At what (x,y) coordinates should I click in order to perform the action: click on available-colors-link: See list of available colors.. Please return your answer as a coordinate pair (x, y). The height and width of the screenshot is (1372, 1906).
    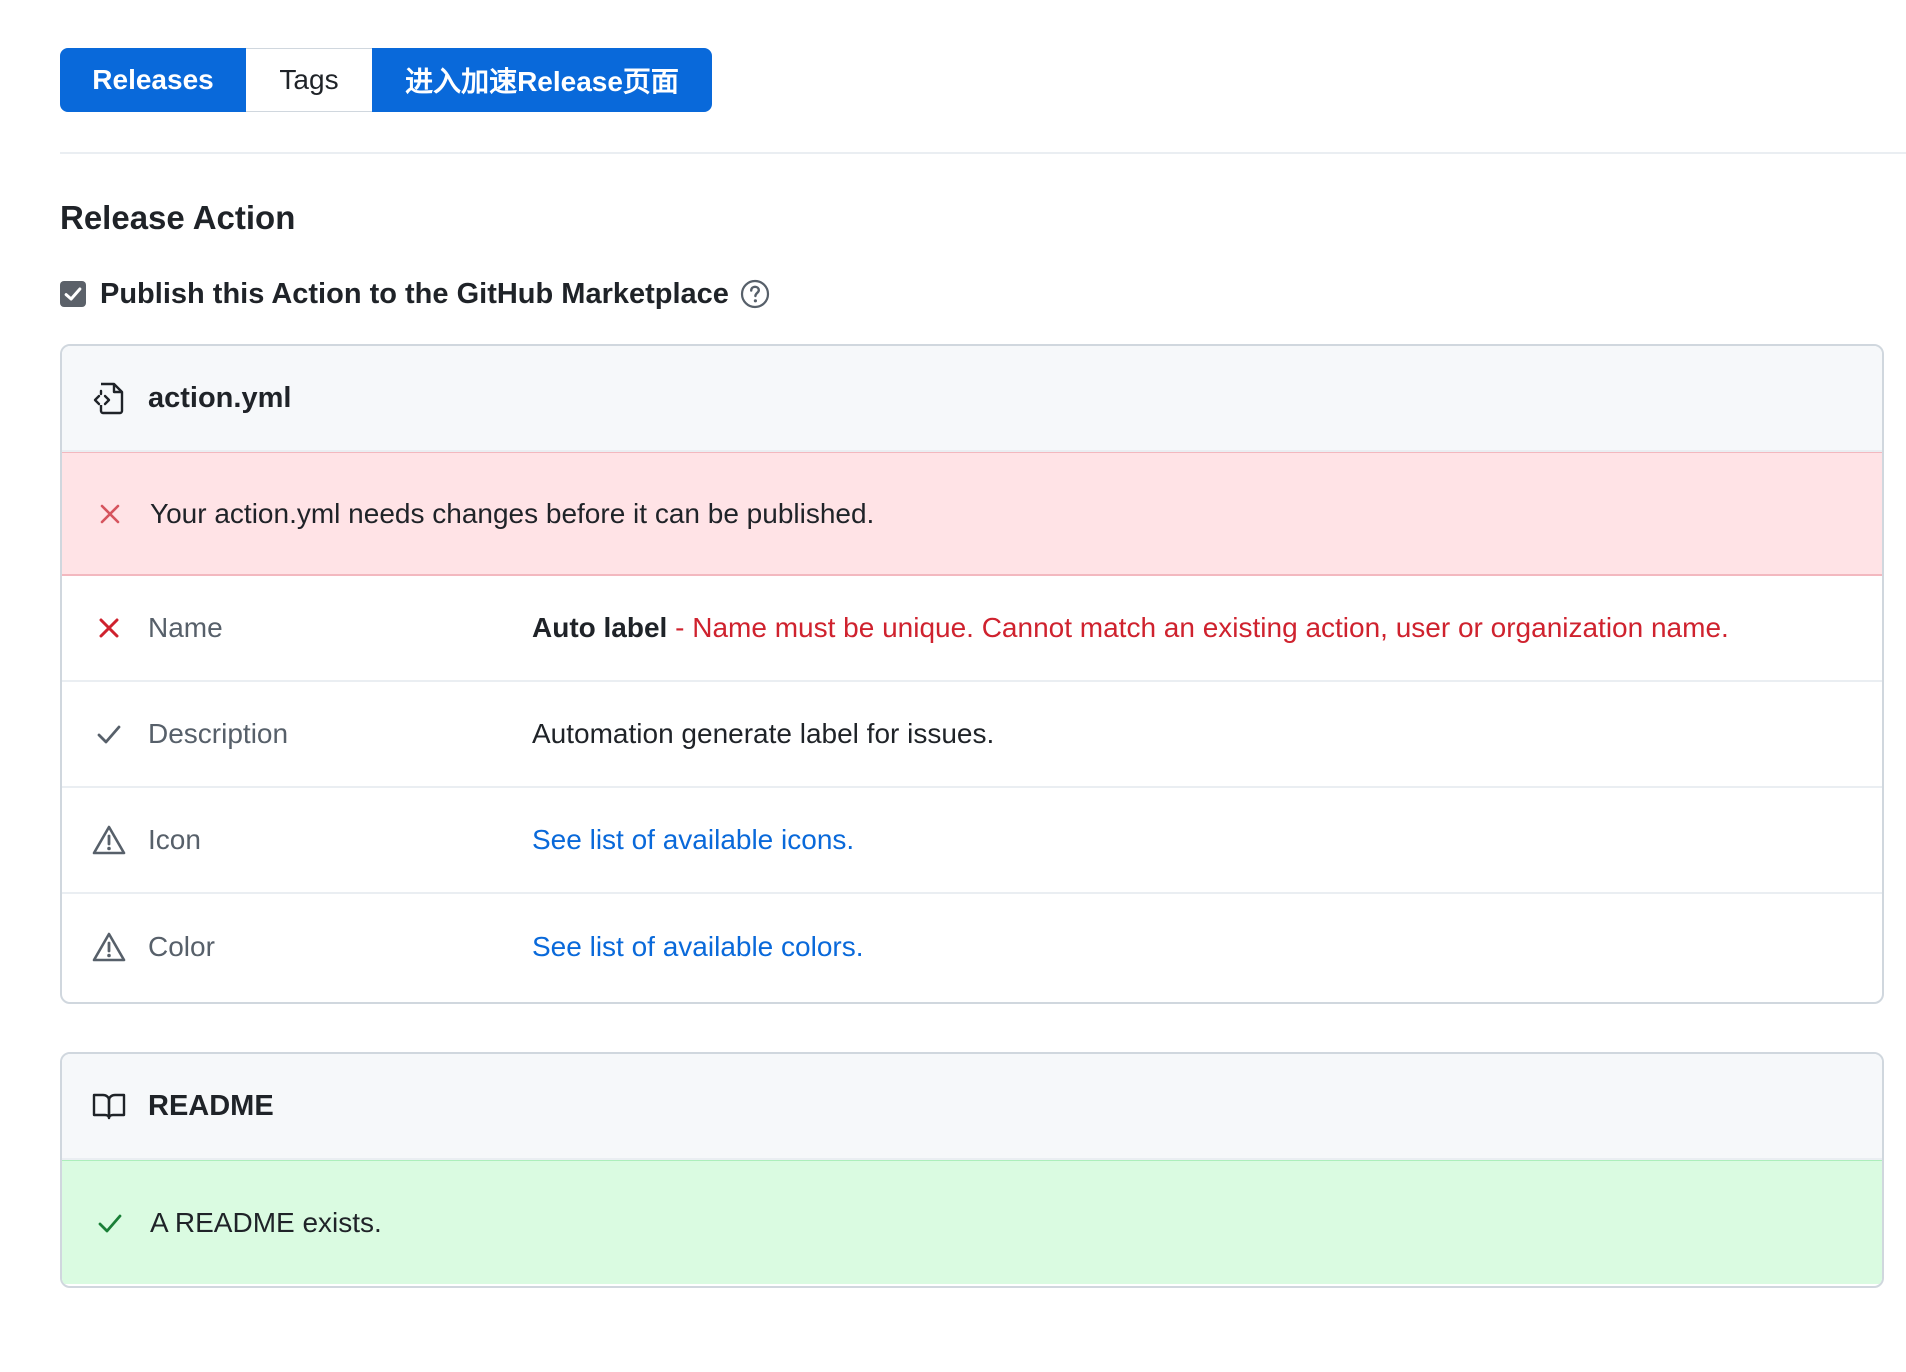
    Looking at the image, I should click on (698, 947).